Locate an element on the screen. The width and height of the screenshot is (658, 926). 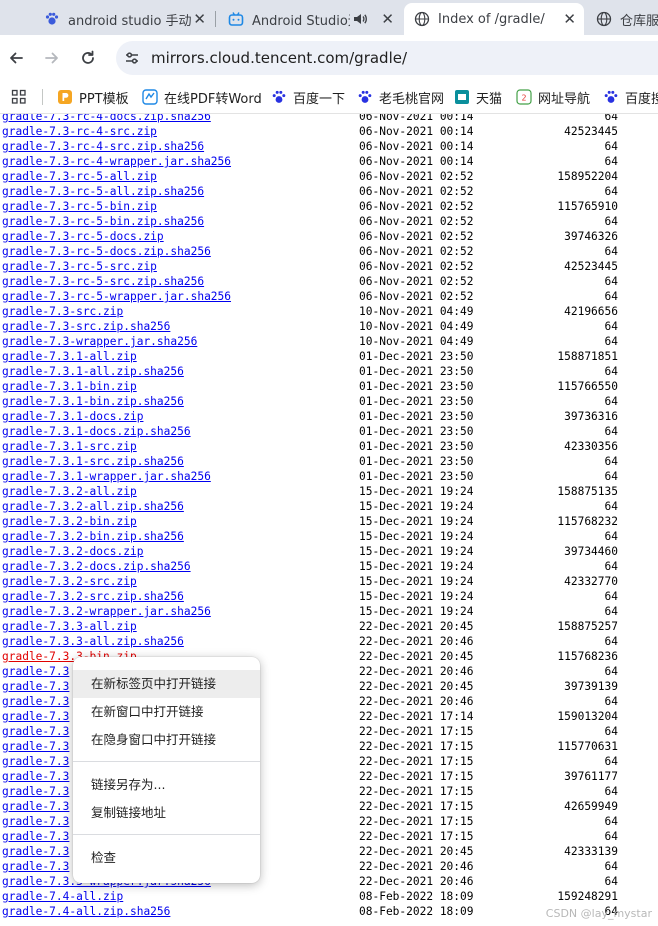
file-link: gradle-7.3.1-bin.zip is located at coordinates (69, 386).